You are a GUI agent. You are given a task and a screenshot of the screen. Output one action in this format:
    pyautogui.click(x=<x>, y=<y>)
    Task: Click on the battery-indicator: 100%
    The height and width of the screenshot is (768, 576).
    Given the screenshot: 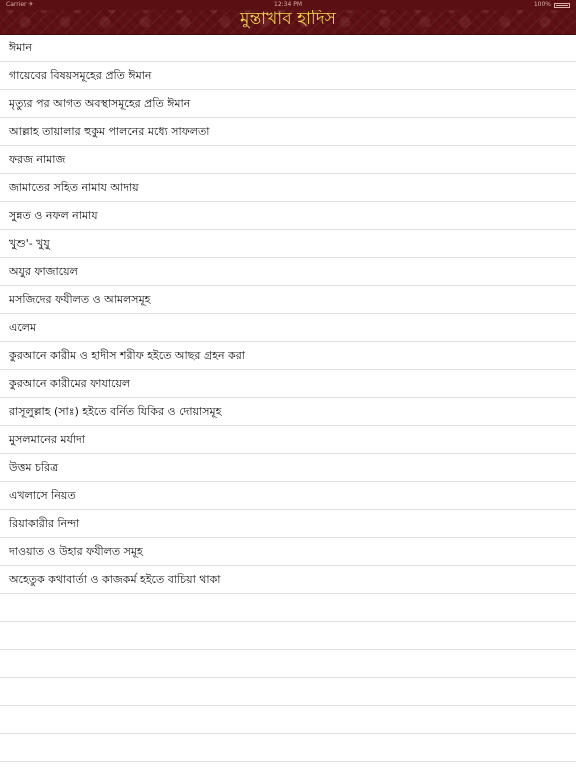 What is the action you would take?
    pyautogui.click(x=552, y=5)
    